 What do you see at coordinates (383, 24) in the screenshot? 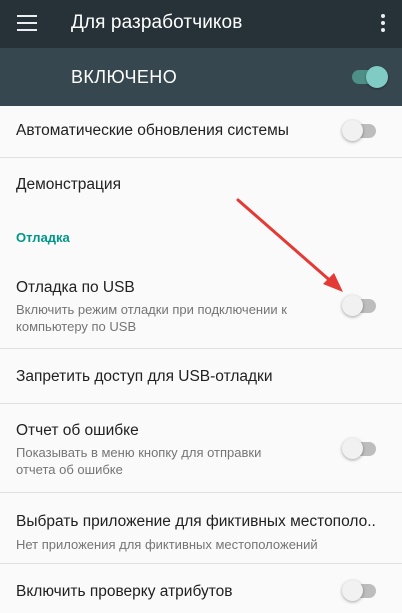
I see `more-vert-icon` at bounding box center [383, 24].